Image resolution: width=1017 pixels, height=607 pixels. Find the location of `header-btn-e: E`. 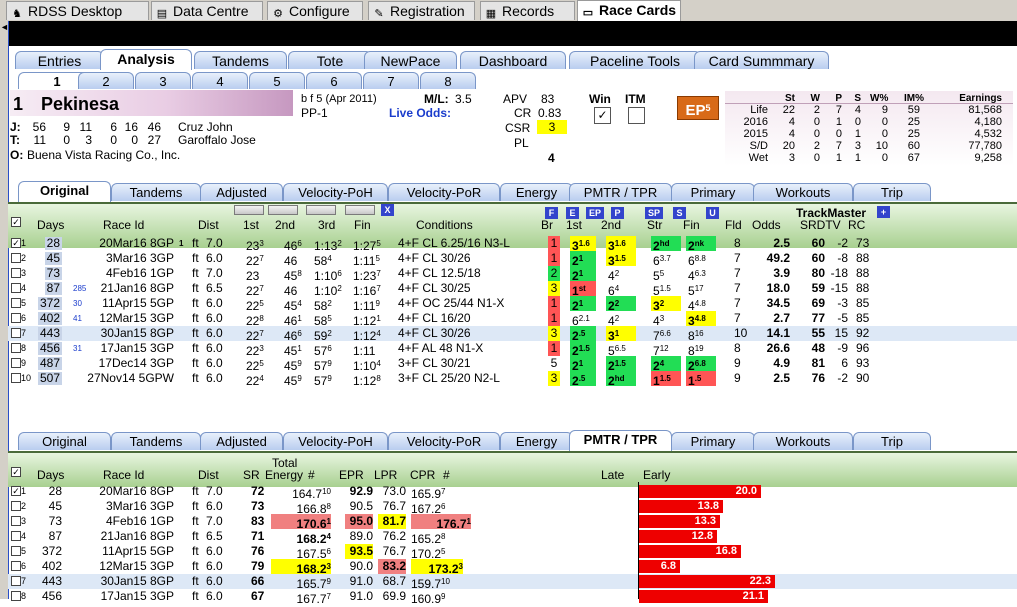

header-btn-e: E is located at coordinates (572, 213).